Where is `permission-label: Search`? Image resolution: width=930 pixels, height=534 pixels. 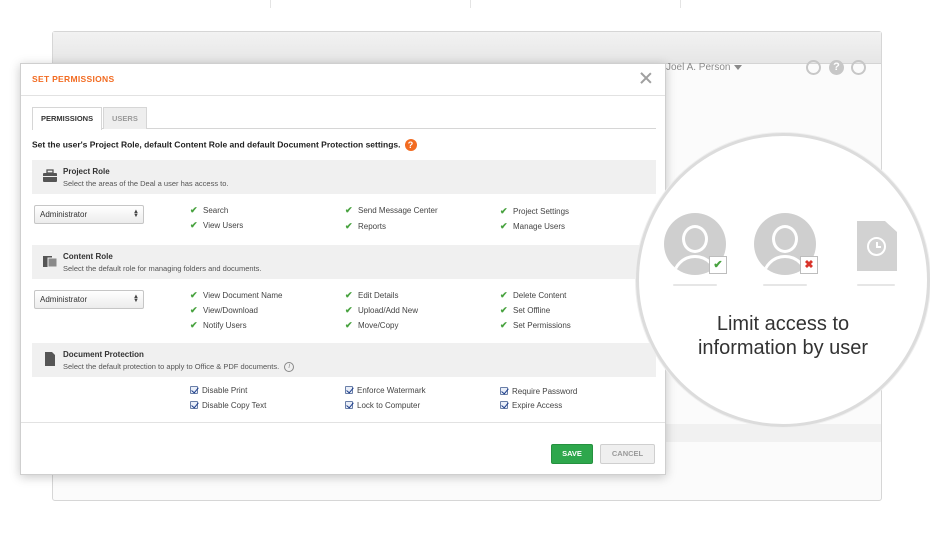
permission-label: Search is located at coordinates (216, 210).